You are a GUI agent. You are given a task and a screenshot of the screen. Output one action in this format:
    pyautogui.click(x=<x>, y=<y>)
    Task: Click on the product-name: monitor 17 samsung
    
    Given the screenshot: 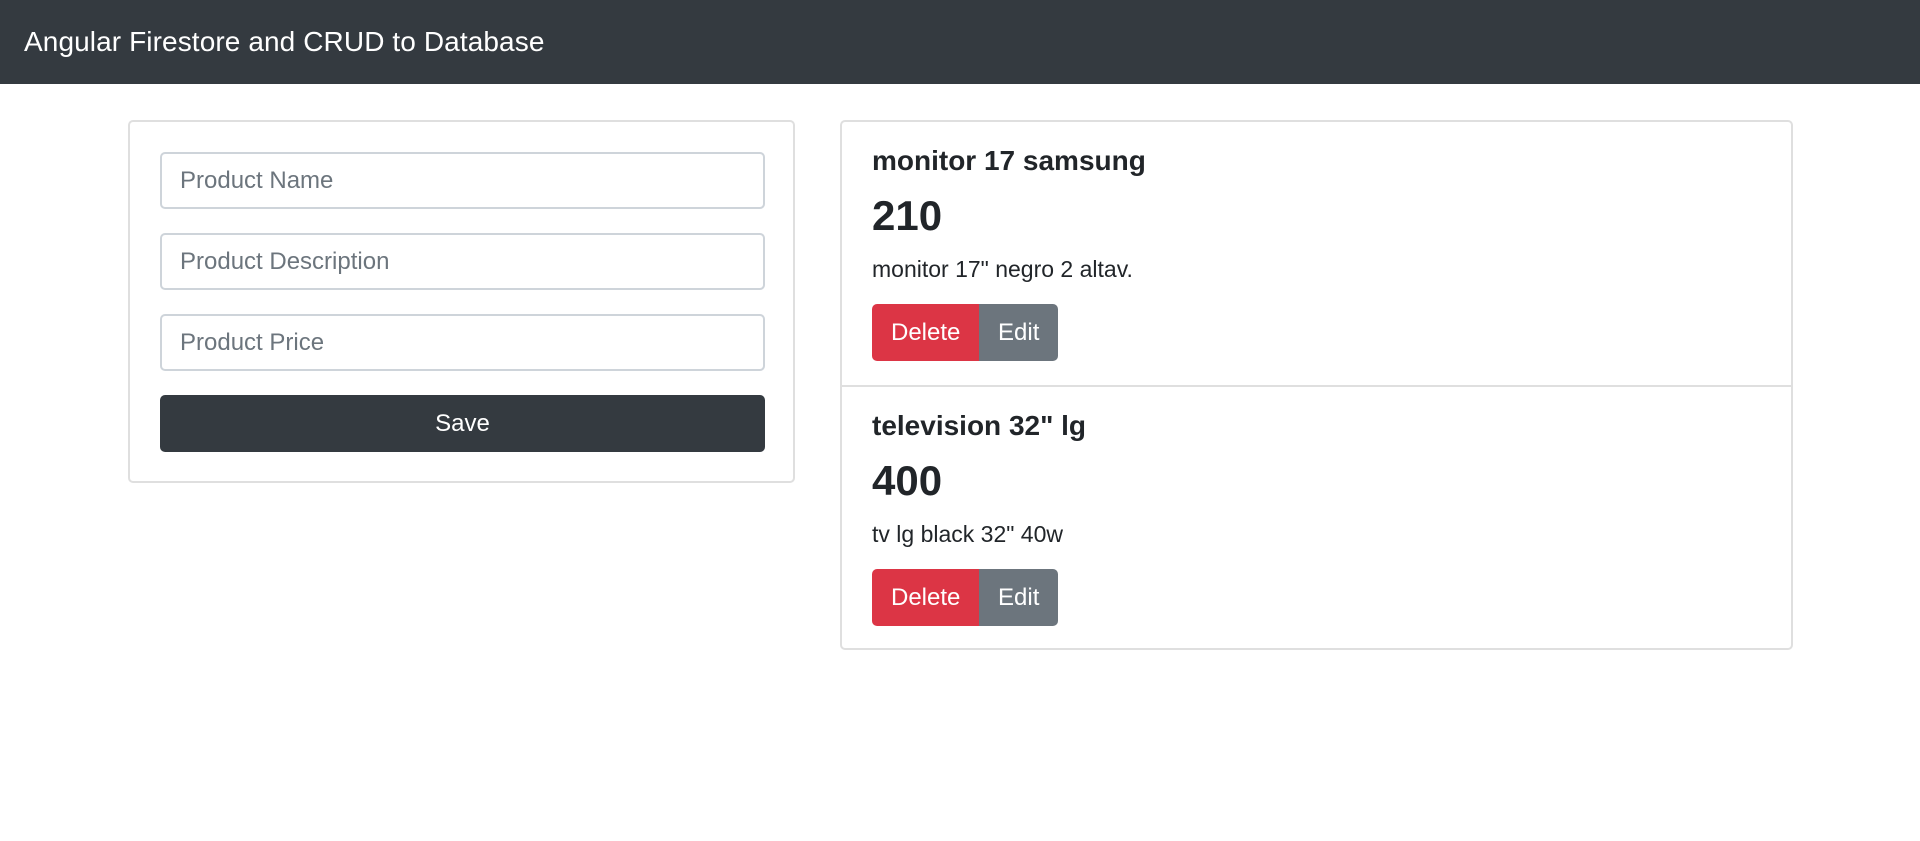 What is the action you would take?
    pyautogui.click(x=1009, y=160)
    